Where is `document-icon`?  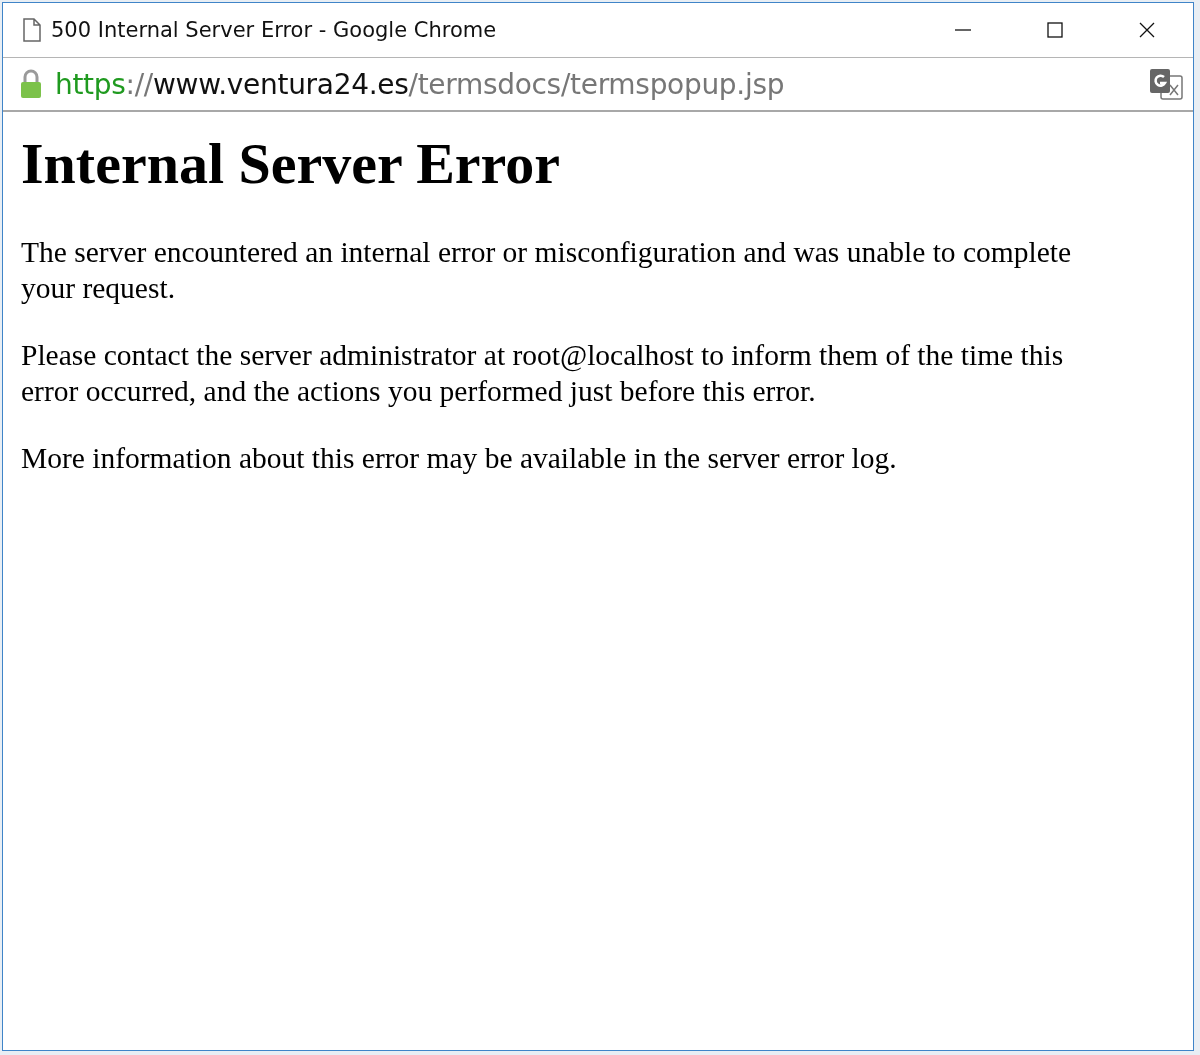
document-icon is located at coordinates (32, 30).